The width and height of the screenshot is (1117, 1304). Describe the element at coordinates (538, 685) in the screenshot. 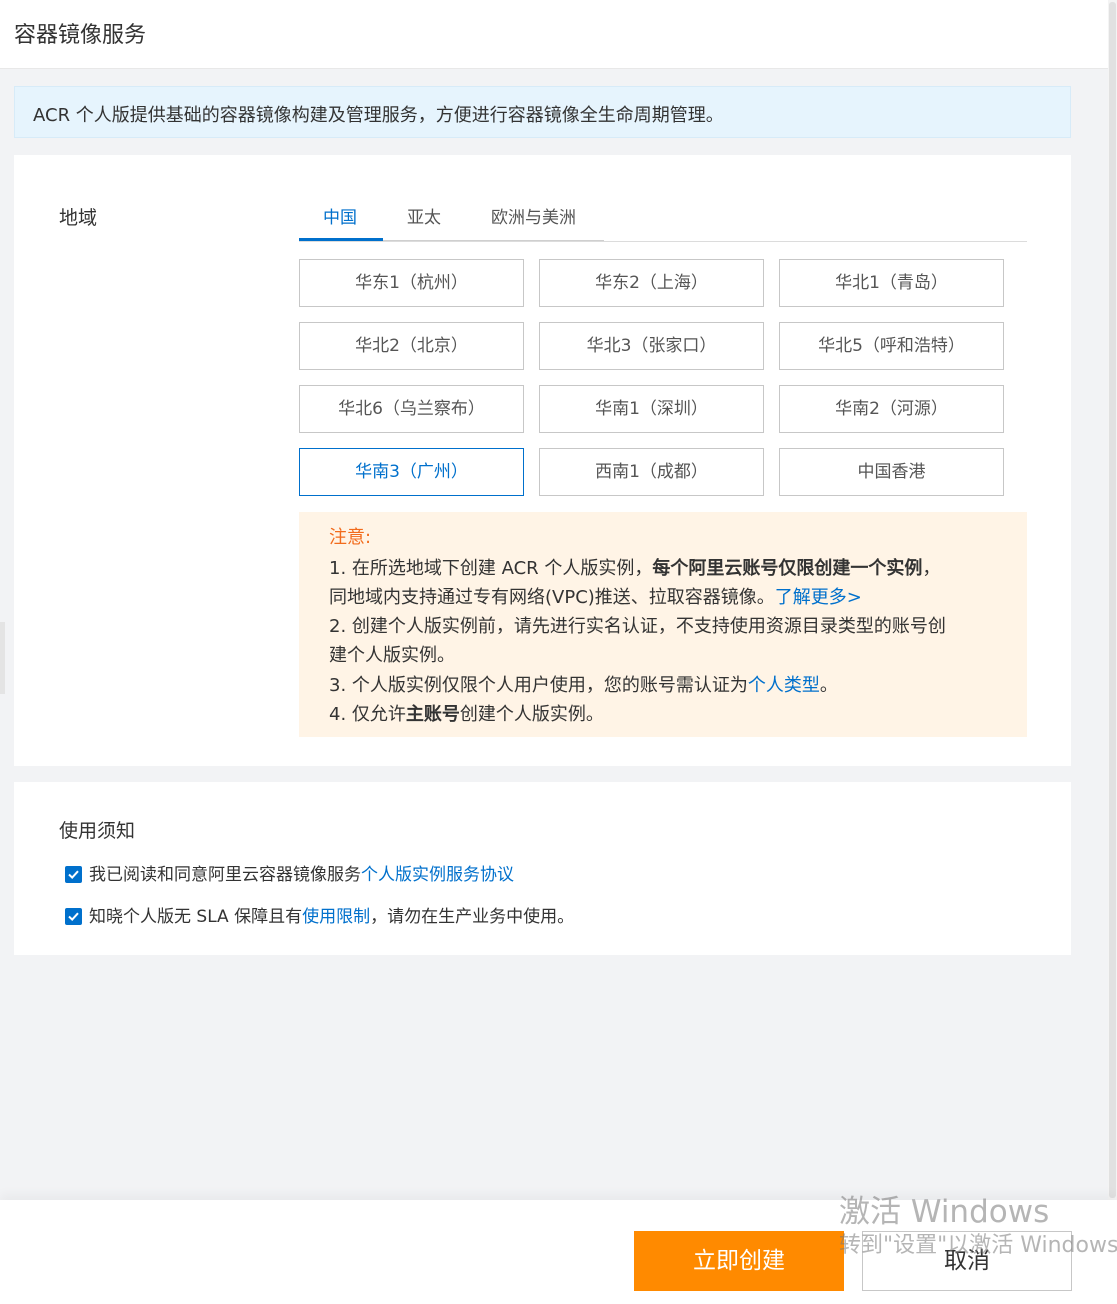

I see `warning-text: 3. 个人版实例仅限个人用户使用，您的账号需认证为` at that location.